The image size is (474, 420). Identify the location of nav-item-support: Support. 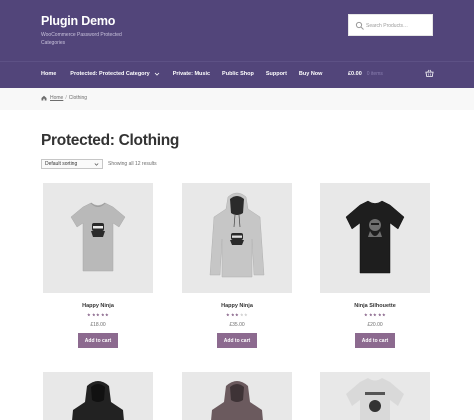
(276, 74).